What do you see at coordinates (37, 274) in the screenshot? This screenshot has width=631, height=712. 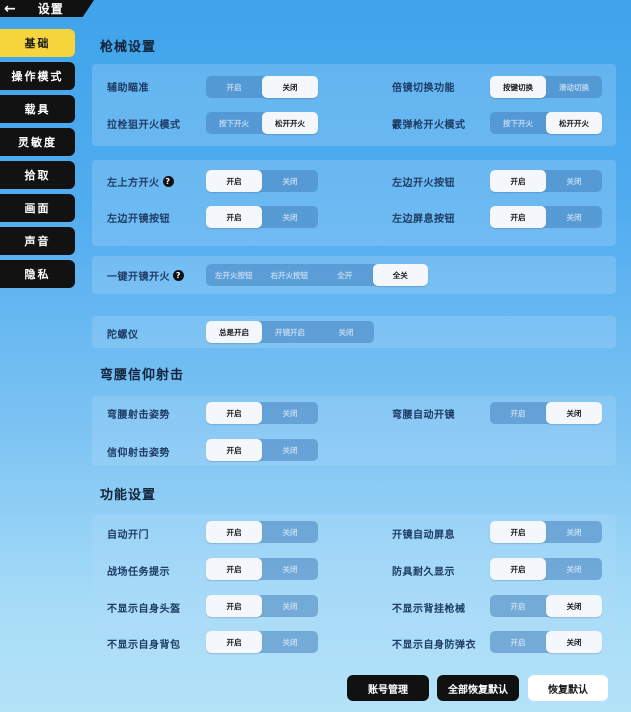 I see `sidebar-item-privacy: 隐私` at bounding box center [37, 274].